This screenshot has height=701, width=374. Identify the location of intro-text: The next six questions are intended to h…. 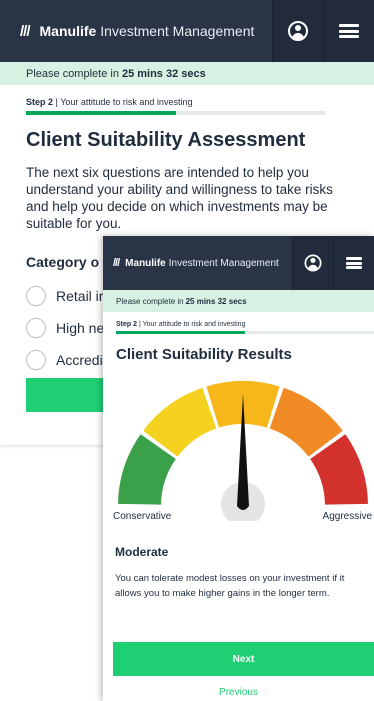
(179, 198).